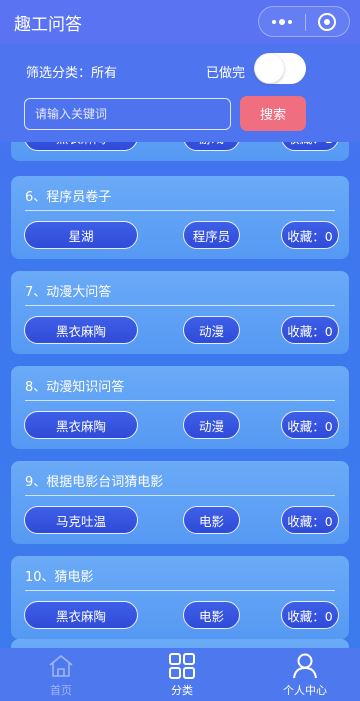  Describe the element at coordinates (75, 387) in the screenshot. I see `item-title: 8、动漫知识问答` at that location.